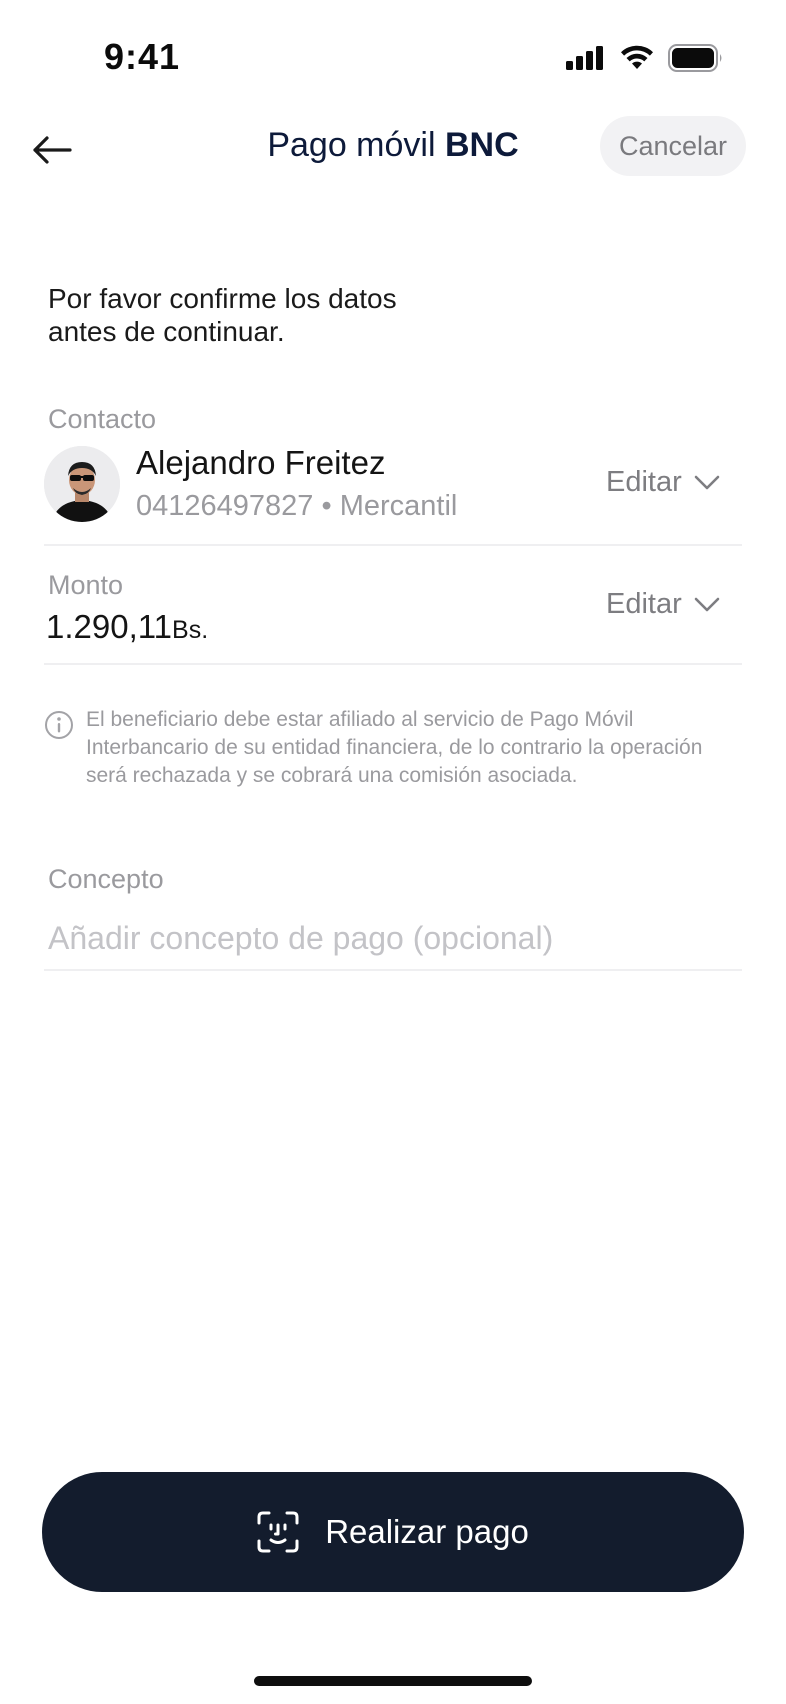 Image resolution: width=786 pixels, height=1704 pixels. I want to click on home-indicator, so click(393, 1681).